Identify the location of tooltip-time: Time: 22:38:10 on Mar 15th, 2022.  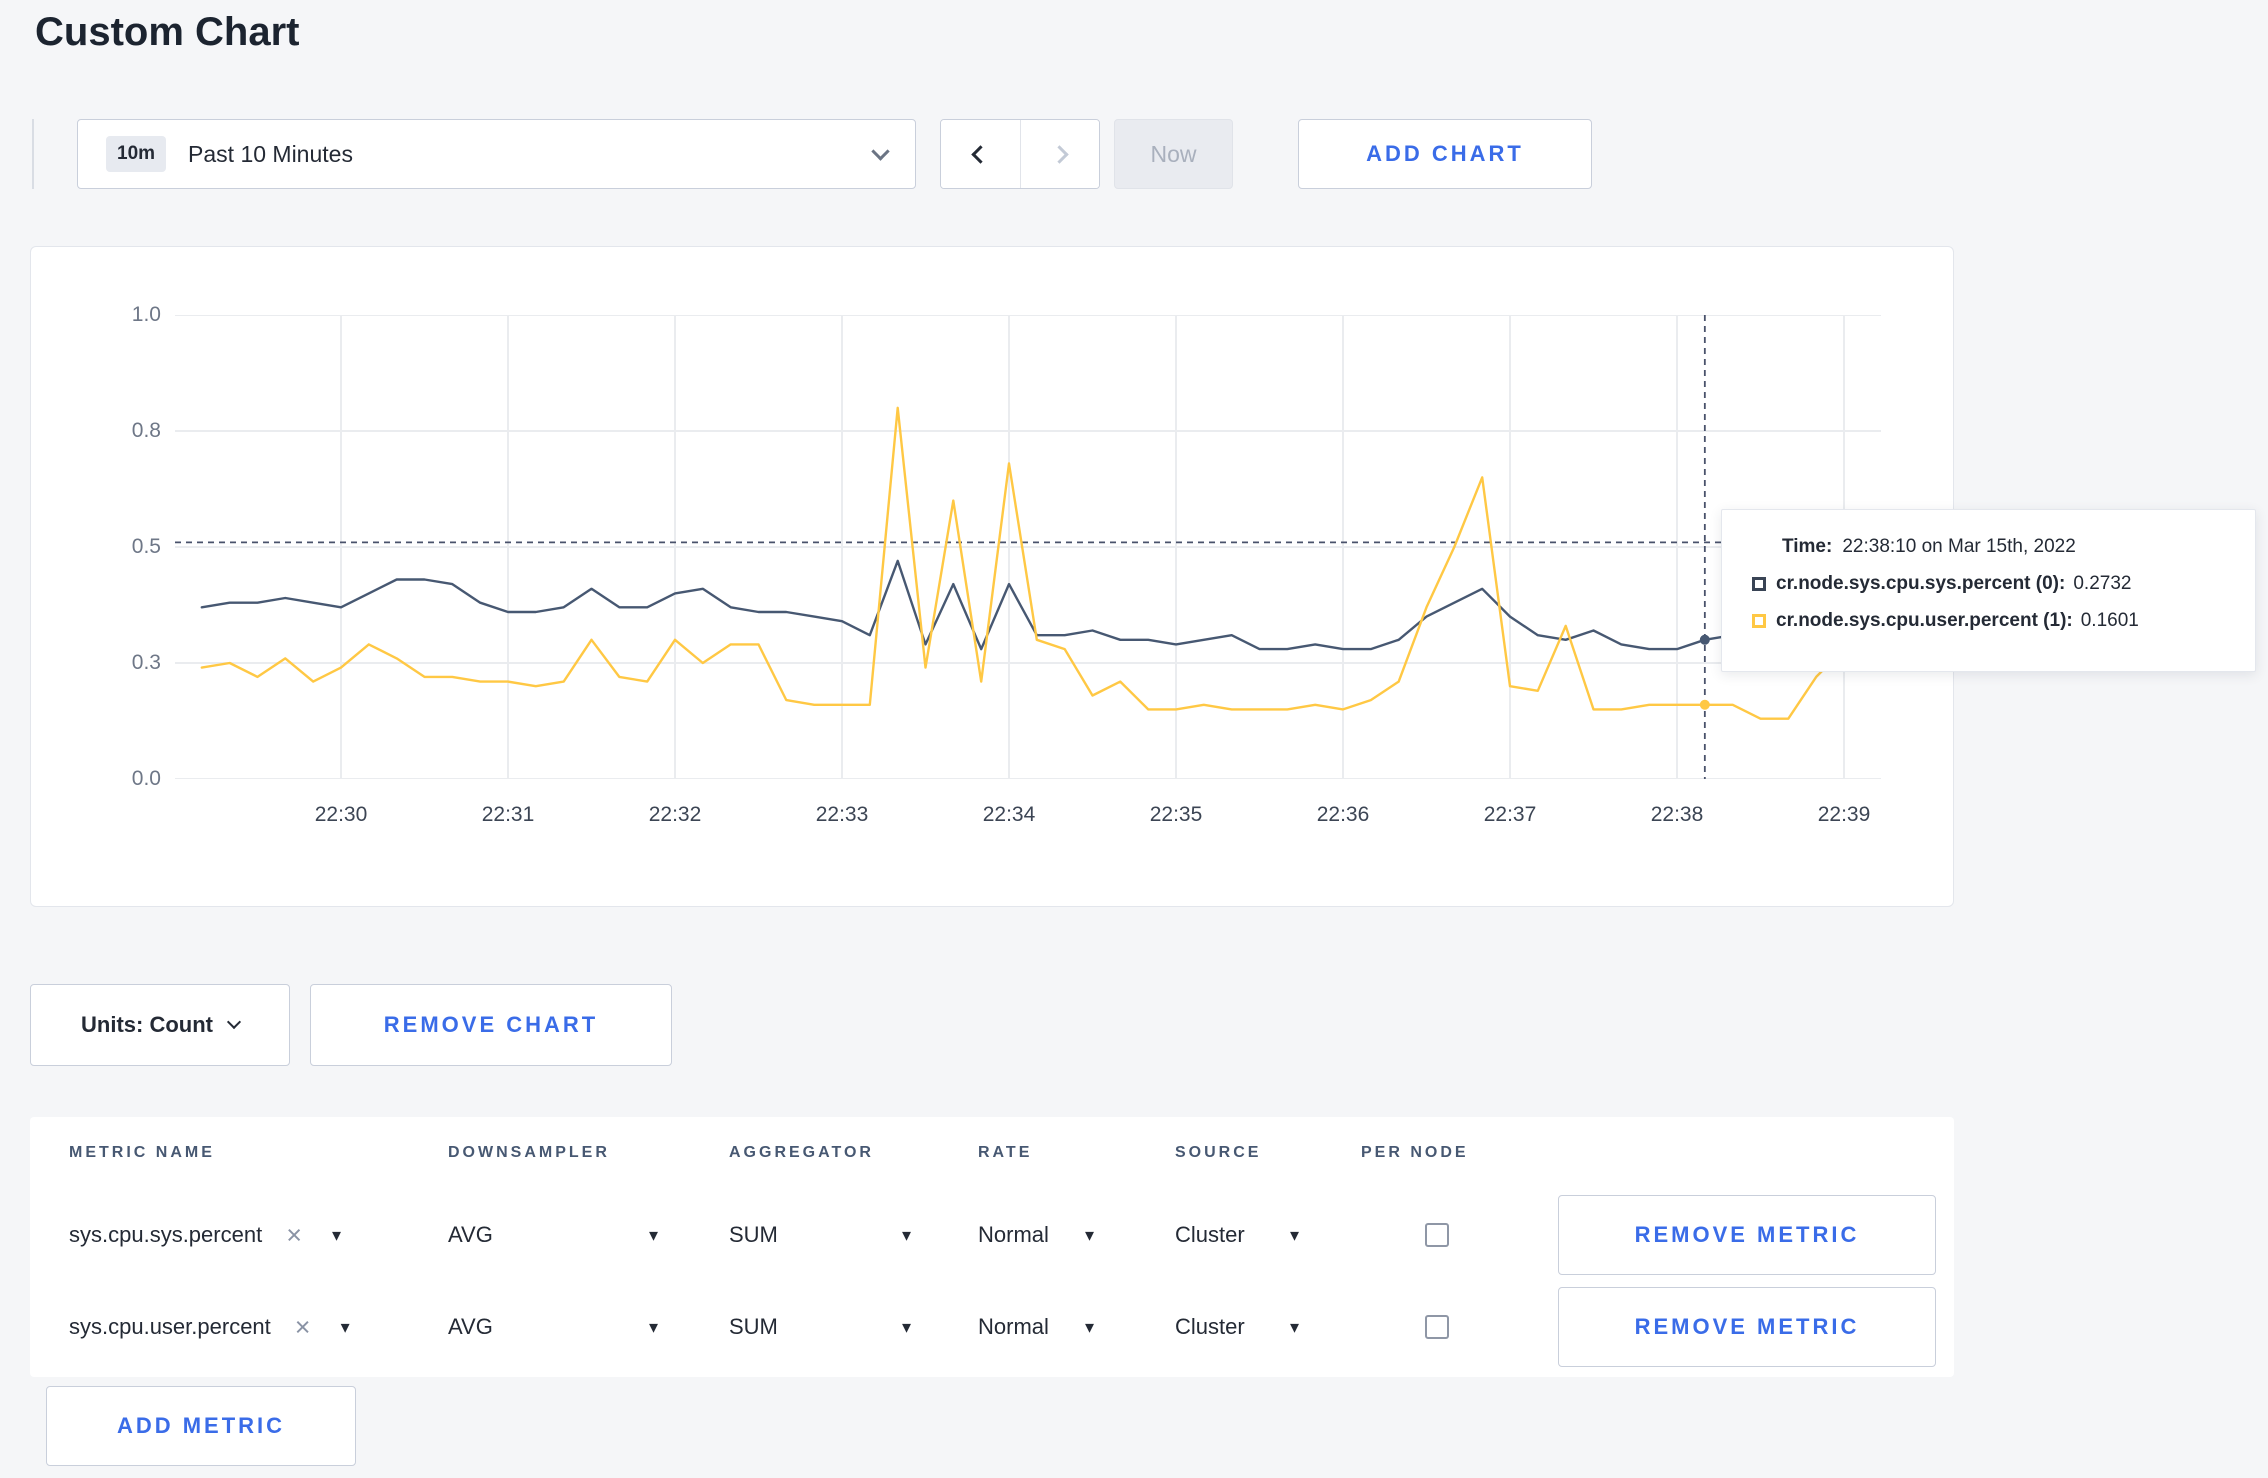
(2018, 547).